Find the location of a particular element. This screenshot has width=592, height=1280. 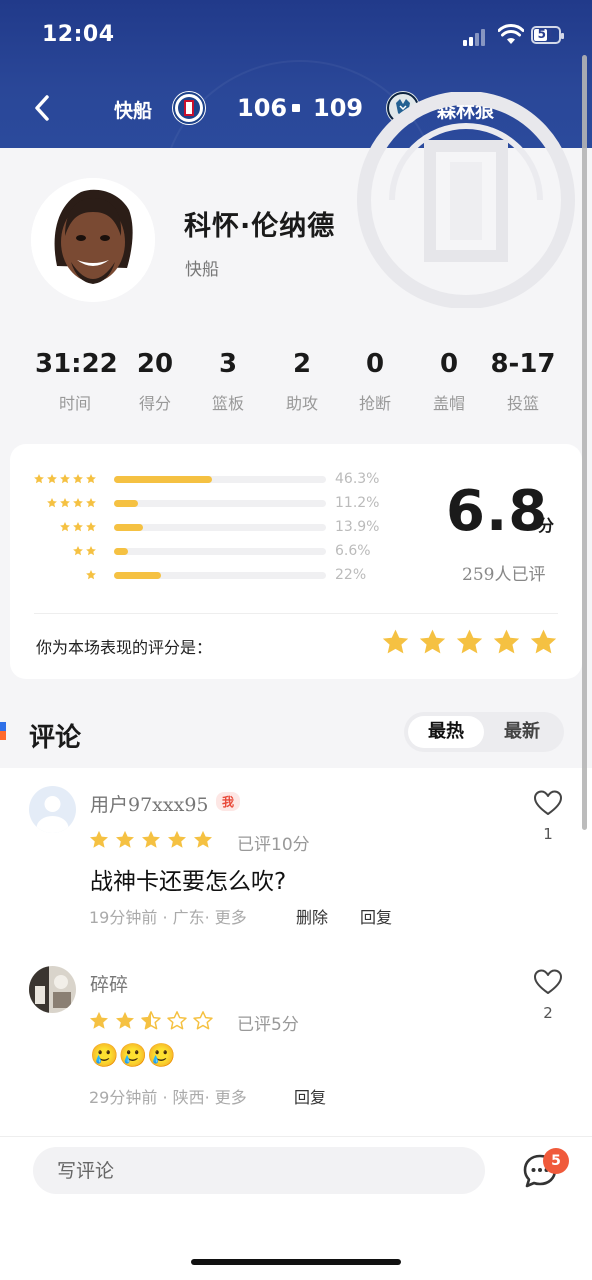

like-count: 2 is located at coordinates (548, 1013).